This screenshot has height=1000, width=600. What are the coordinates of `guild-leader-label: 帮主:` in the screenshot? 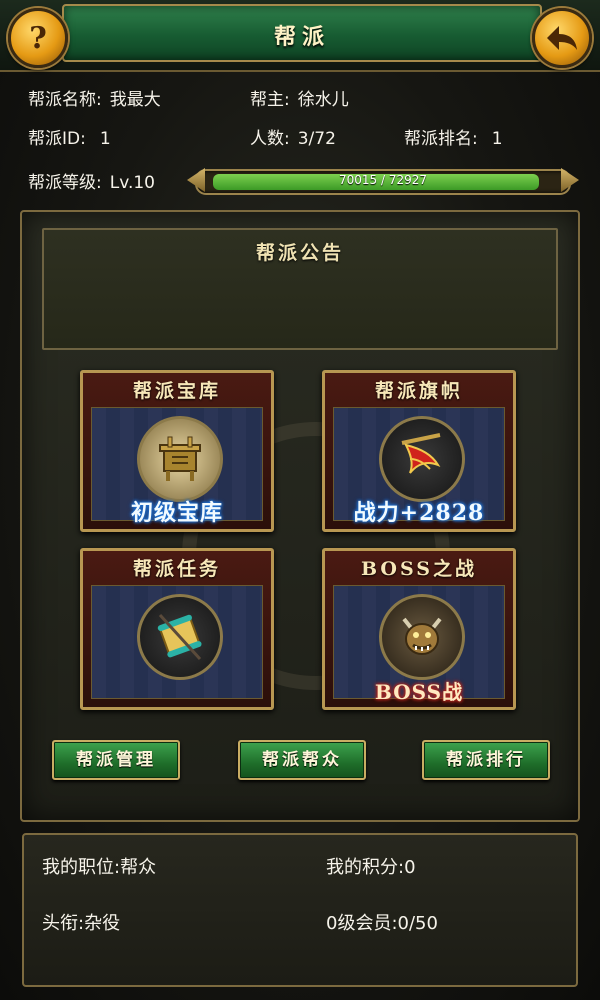 It's located at (270, 100).